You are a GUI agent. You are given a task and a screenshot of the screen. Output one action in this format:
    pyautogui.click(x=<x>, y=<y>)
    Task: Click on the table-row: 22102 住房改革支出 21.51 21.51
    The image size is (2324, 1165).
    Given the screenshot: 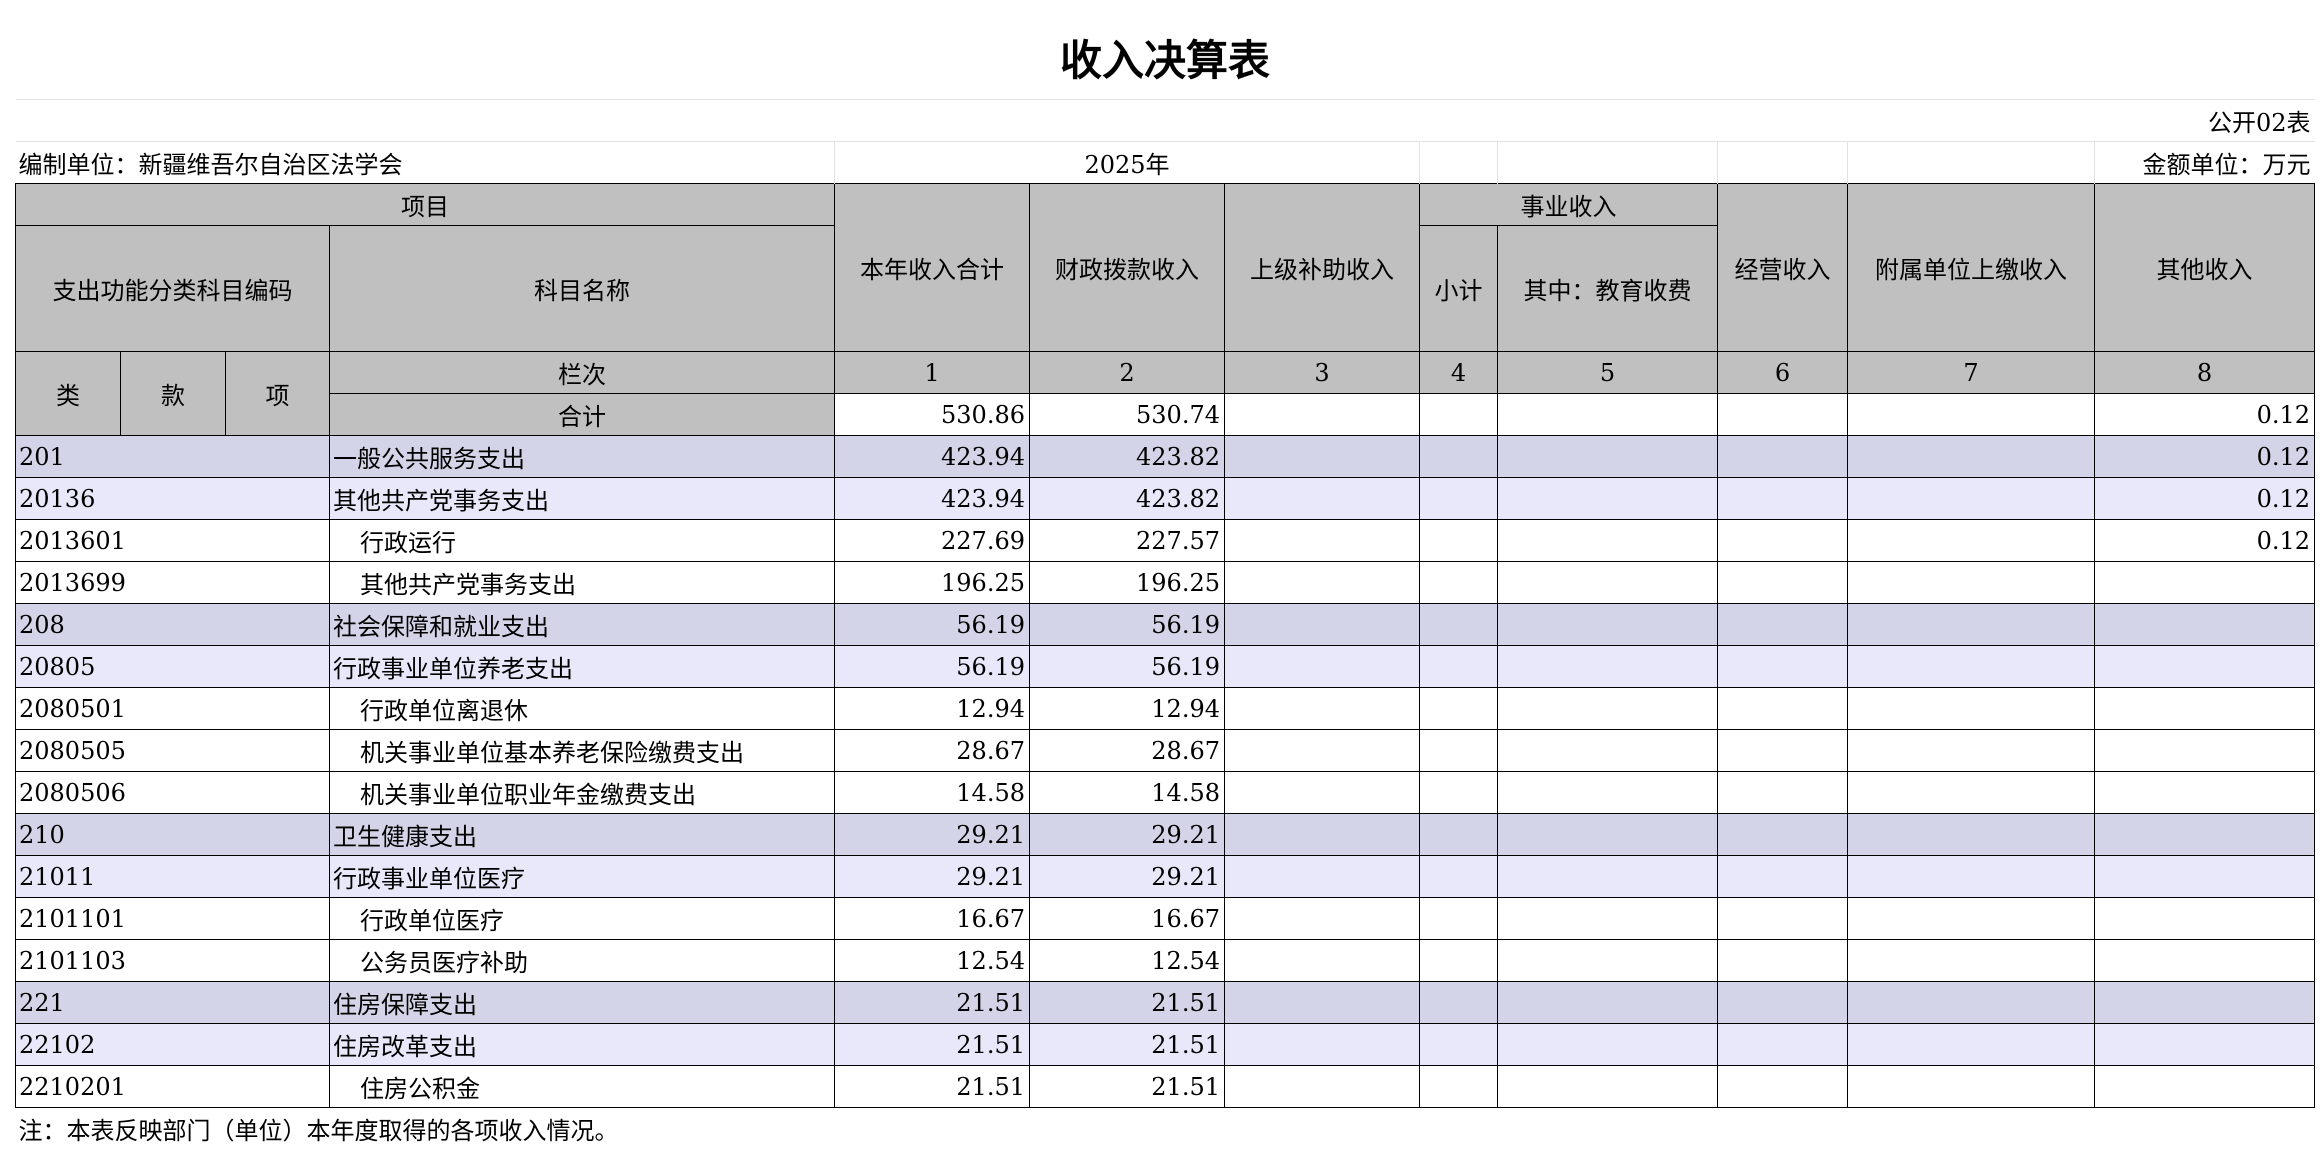 What is the action you would take?
    pyautogui.click(x=1165, y=1044)
    